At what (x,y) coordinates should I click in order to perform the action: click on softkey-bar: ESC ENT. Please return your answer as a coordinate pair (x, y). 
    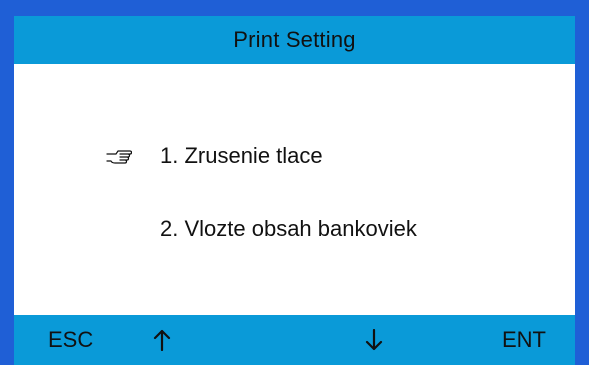
    Looking at the image, I should click on (294, 340).